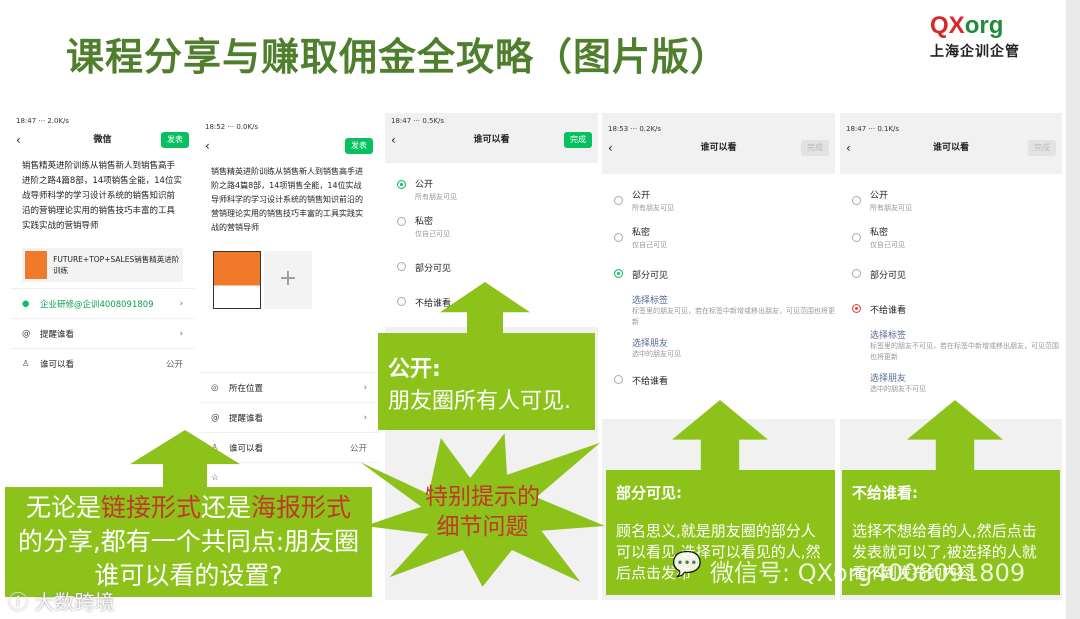  Describe the element at coordinates (289, 387) in the screenshot. I see `location-row: ◎ 所在位置 ›` at that location.